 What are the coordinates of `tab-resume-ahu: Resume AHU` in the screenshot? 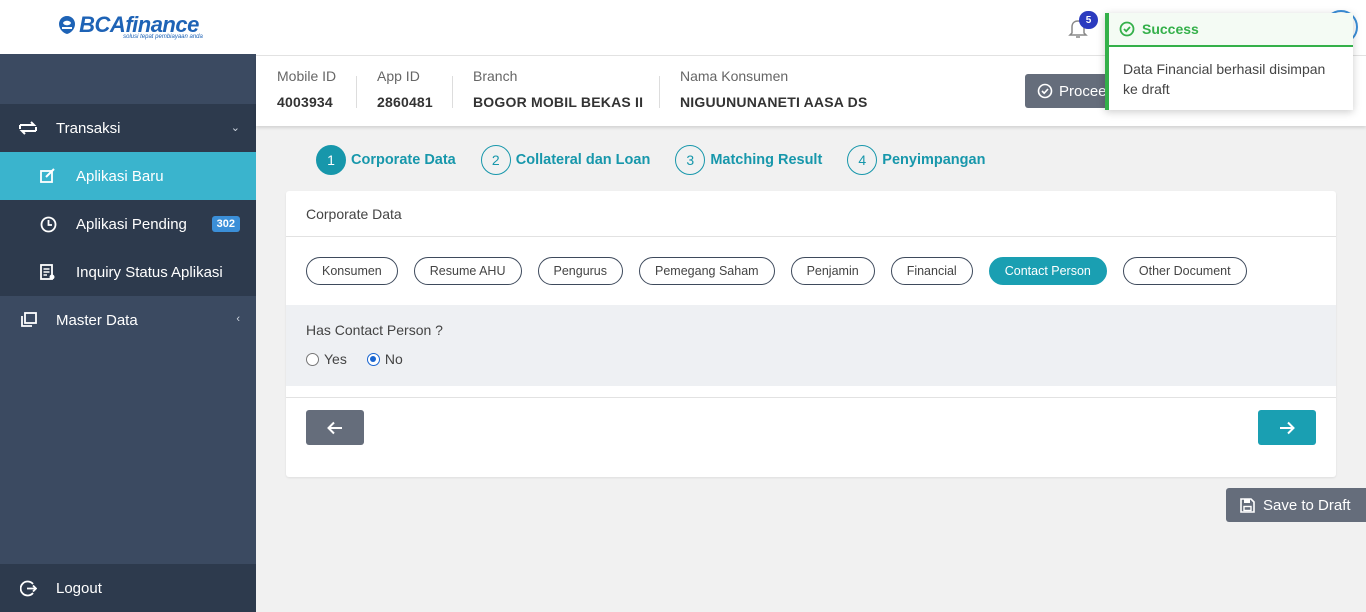 It's located at (467, 271).